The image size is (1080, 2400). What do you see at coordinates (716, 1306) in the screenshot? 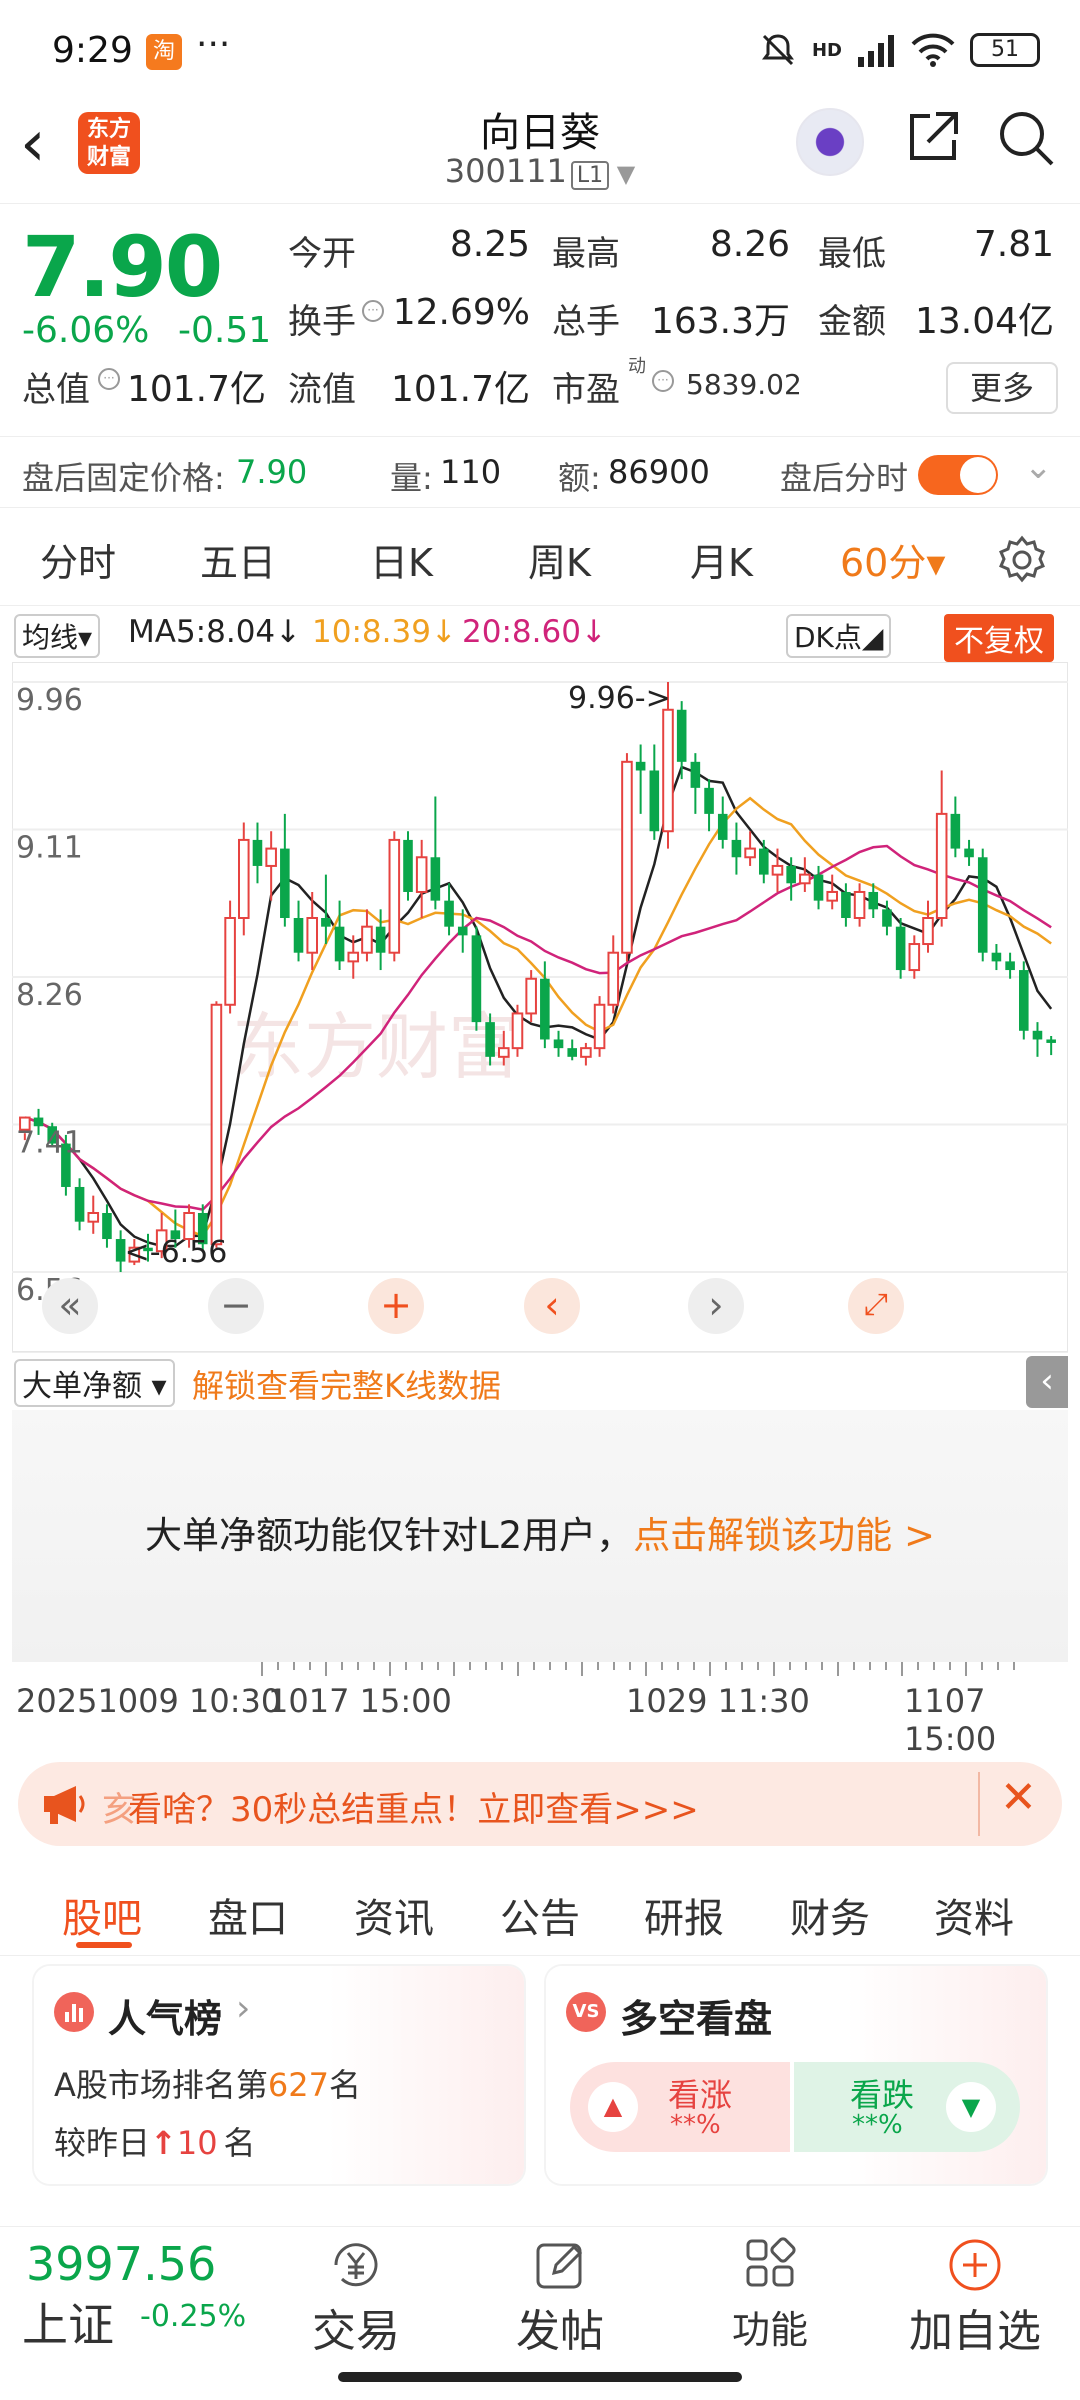
I see `scroll-right-icon: ›` at bounding box center [716, 1306].